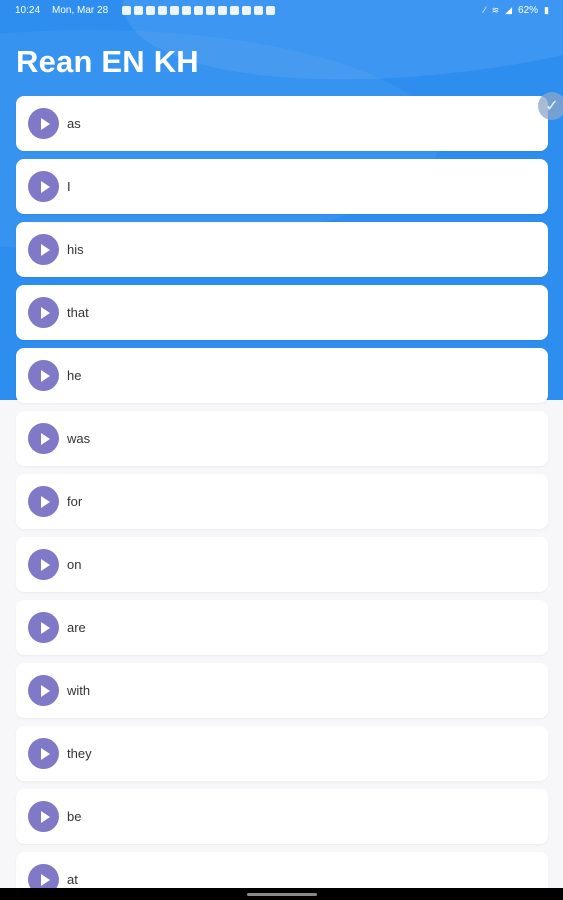  I want to click on word-label: are, so click(76, 627).